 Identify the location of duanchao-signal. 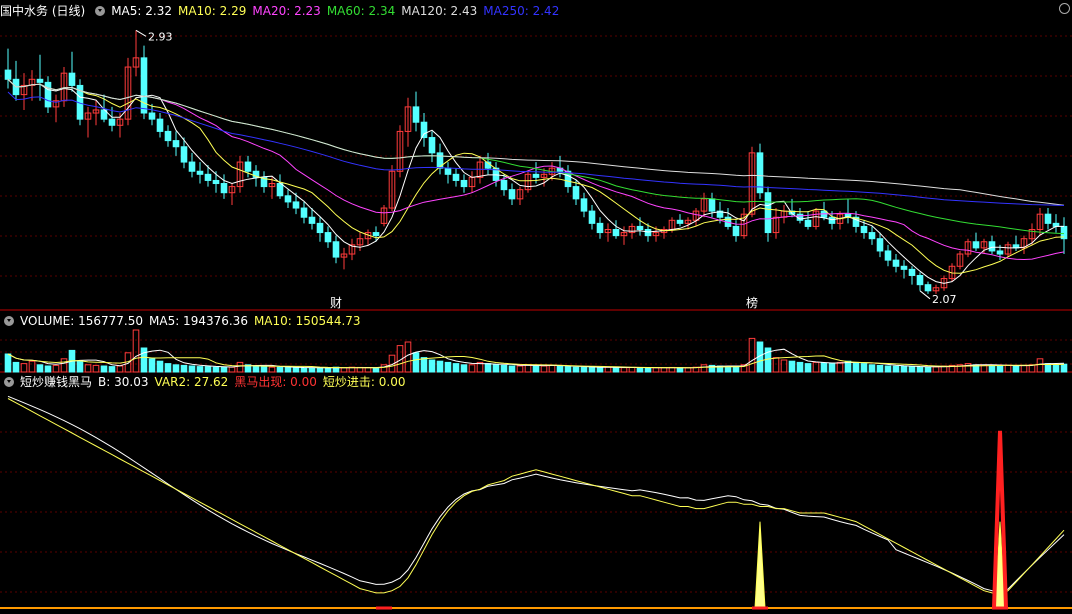
(760, 565).